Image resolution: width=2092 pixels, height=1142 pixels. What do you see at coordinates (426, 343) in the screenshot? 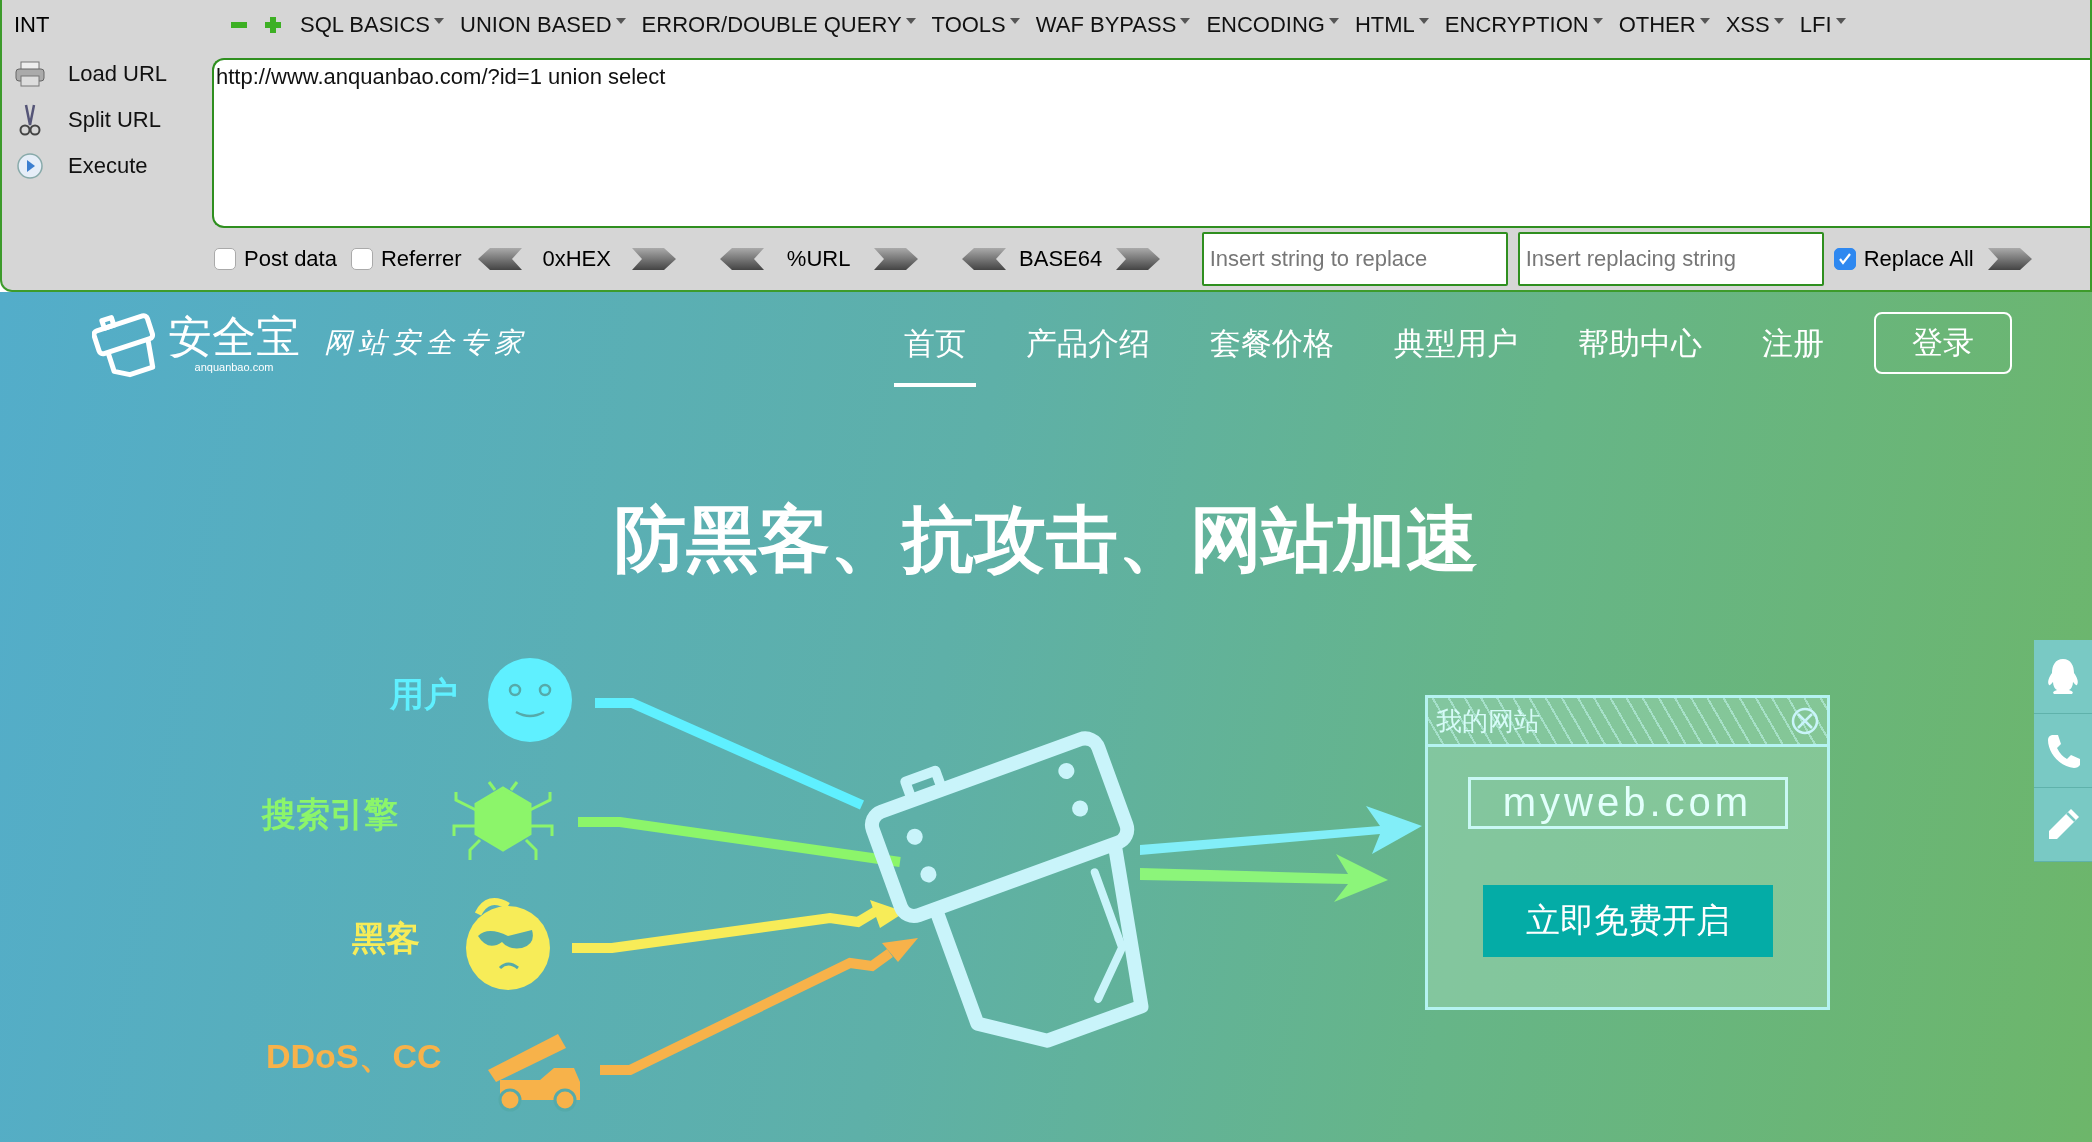
I see `logo-slogan: 网站安全专家` at bounding box center [426, 343].